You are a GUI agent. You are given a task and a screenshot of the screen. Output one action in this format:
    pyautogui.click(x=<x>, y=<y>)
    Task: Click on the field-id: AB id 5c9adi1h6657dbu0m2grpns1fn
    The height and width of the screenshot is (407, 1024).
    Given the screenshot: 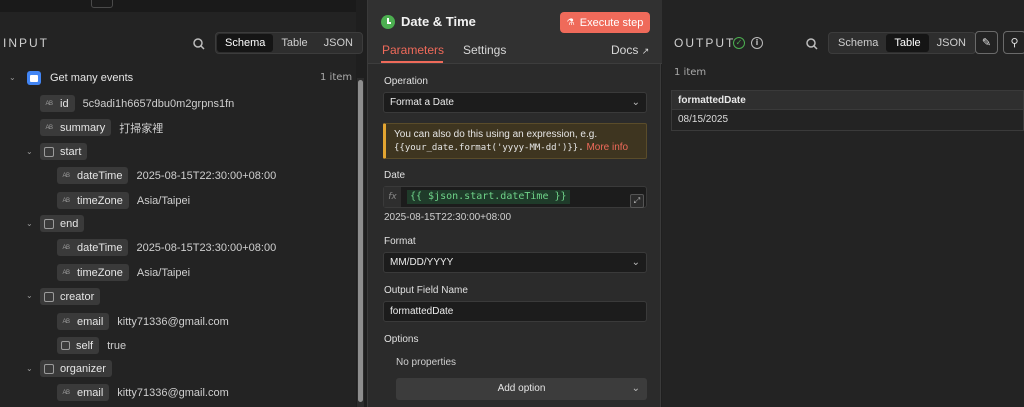 What is the action you would take?
    pyautogui.click(x=137, y=103)
    